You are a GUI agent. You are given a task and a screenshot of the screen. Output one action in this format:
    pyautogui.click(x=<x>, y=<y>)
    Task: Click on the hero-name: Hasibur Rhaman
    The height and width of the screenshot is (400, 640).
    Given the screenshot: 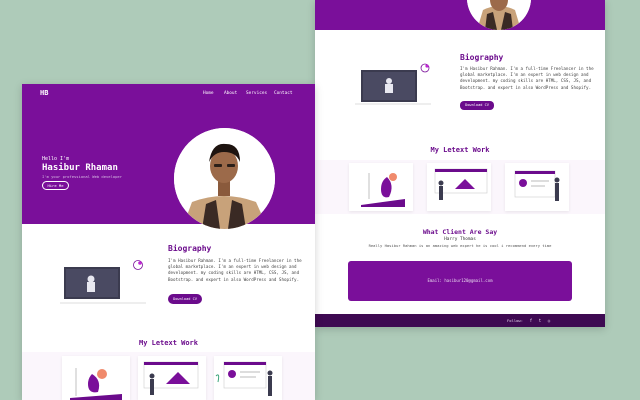 What is the action you would take?
    pyautogui.click(x=80, y=168)
    